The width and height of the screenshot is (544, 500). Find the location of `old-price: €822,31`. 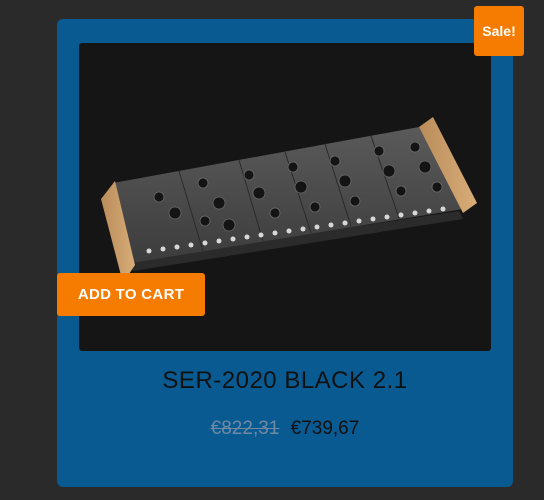

old-price: €822,31 is located at coordinates (245, 428).